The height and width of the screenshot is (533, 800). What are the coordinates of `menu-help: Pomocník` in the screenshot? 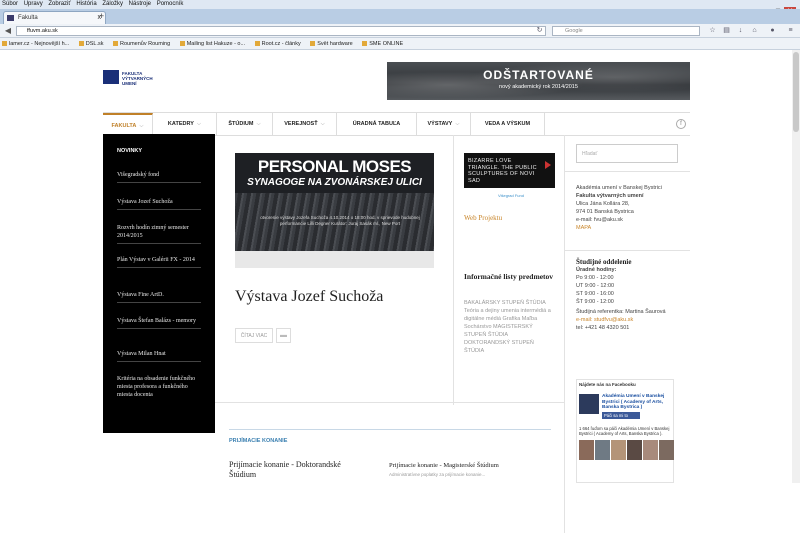 It's located at (170, 4).